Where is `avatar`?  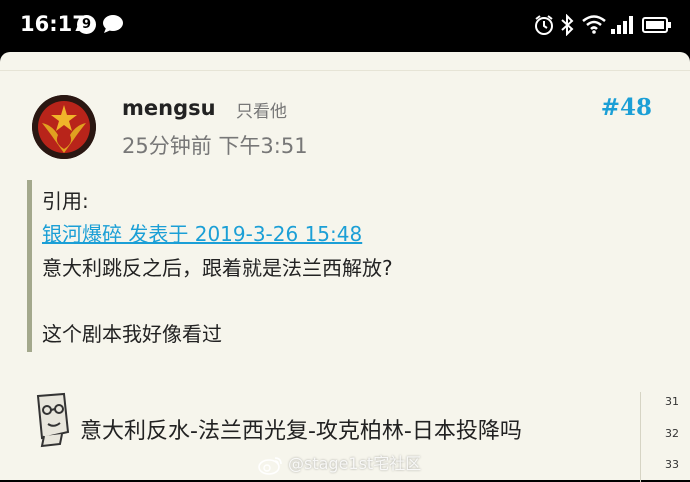 avatar is located at coordinates (64, 127).